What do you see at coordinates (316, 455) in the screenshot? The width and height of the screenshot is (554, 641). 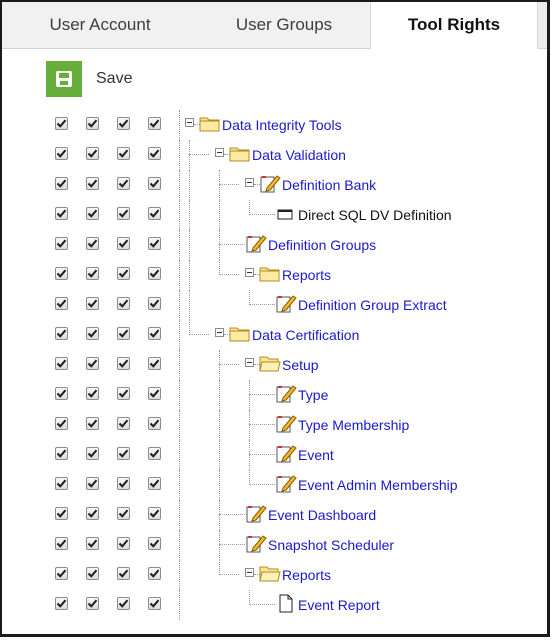 I see `tree-node-label: Event` at bounding box center [316, 455].